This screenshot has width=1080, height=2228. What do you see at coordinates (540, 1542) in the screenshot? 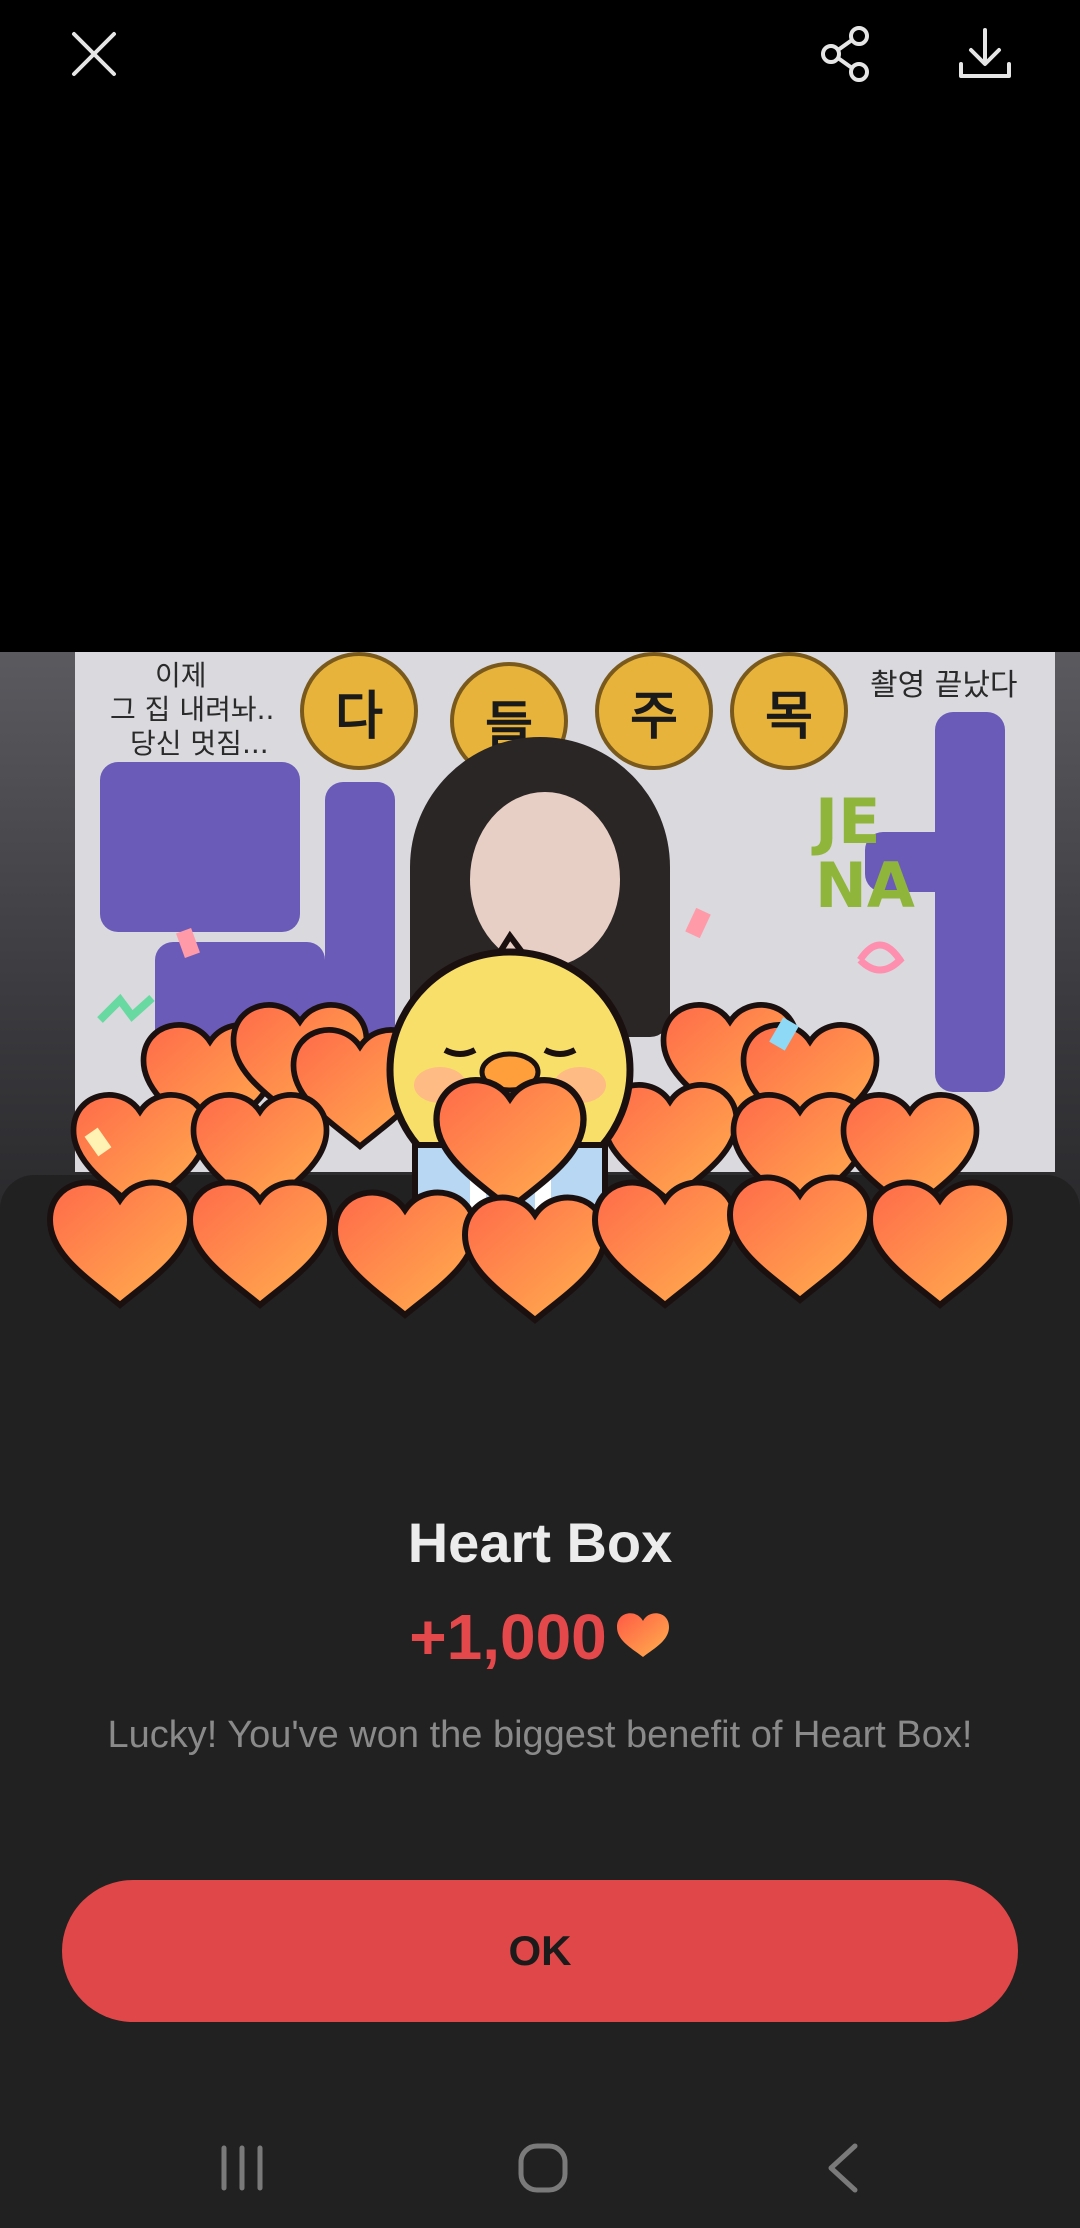
I see `dialog-title: Heart Box` at bounding box center [540, 1542].